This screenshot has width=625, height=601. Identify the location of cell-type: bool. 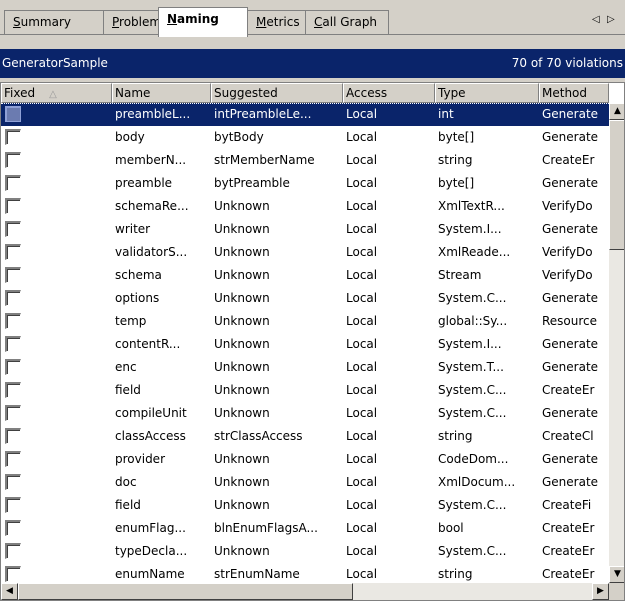
(451, 528).